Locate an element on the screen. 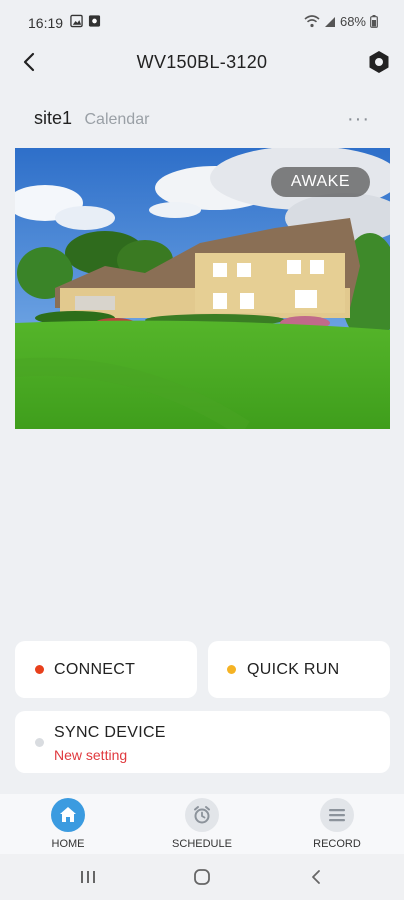 This screenshot has height=900, width=404. connect-button: CONNECT is located at coordinates (106, 669).